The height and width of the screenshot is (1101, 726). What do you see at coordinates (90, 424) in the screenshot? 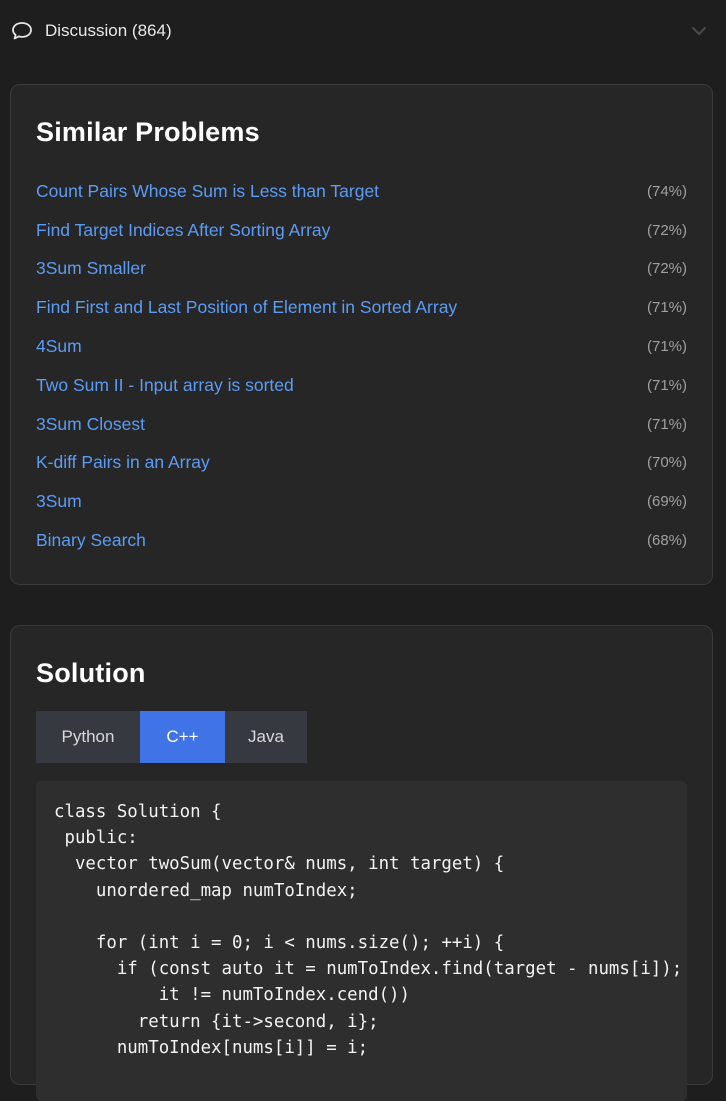
I see `problem-link: 3Sum Closest` at bounding box center [90, 424].